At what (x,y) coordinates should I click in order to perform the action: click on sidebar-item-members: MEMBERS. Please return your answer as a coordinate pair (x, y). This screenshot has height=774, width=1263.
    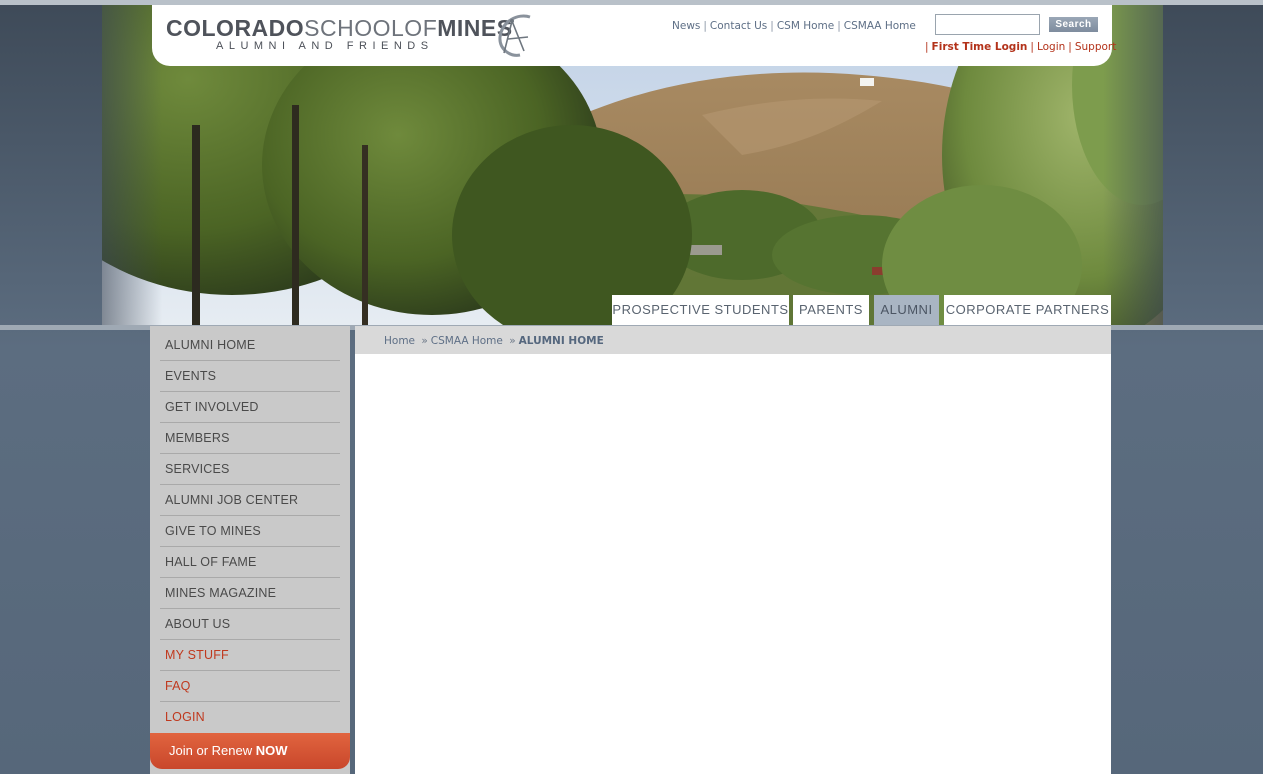
    Looking at the image, I should click on (250, 438).